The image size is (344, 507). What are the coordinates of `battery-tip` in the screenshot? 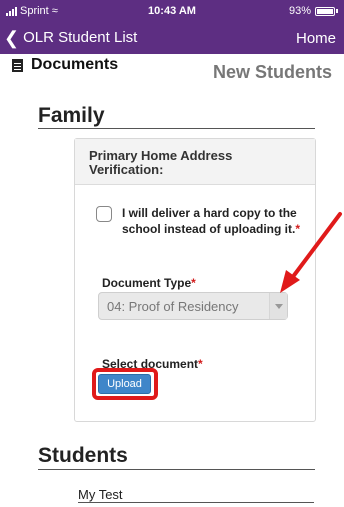 It's located at (337, 11).